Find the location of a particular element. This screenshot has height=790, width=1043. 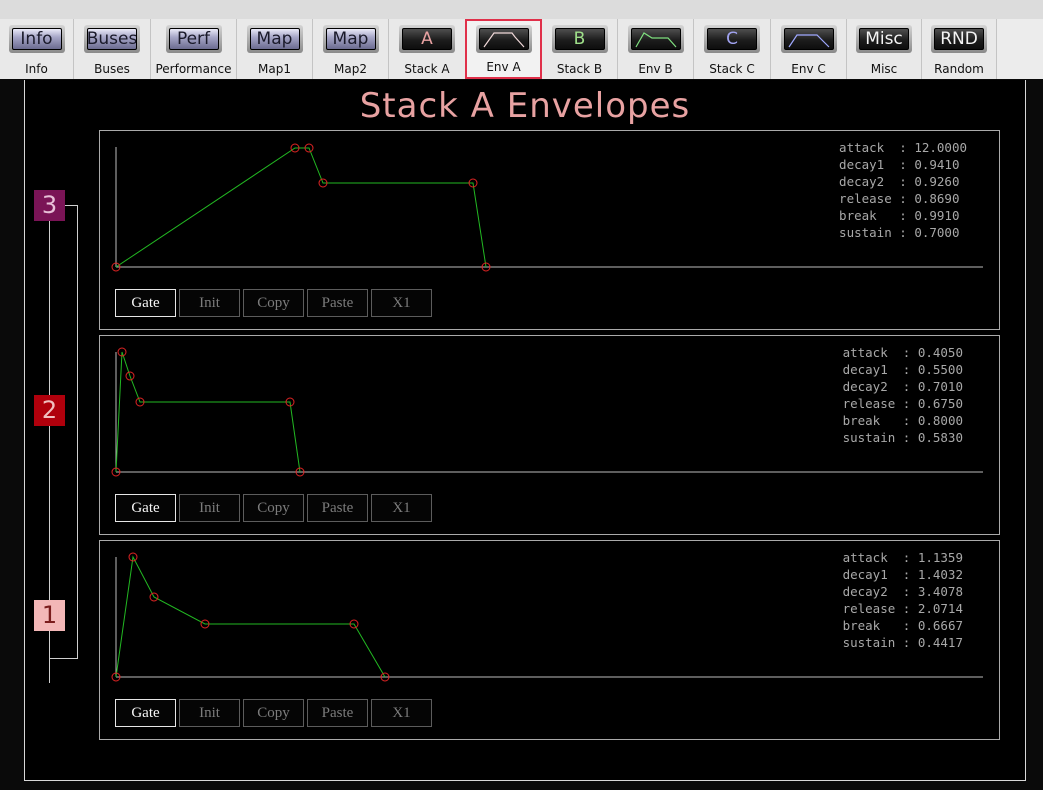

param-row: release : 0.6750 is located at coordinates (902, 403).